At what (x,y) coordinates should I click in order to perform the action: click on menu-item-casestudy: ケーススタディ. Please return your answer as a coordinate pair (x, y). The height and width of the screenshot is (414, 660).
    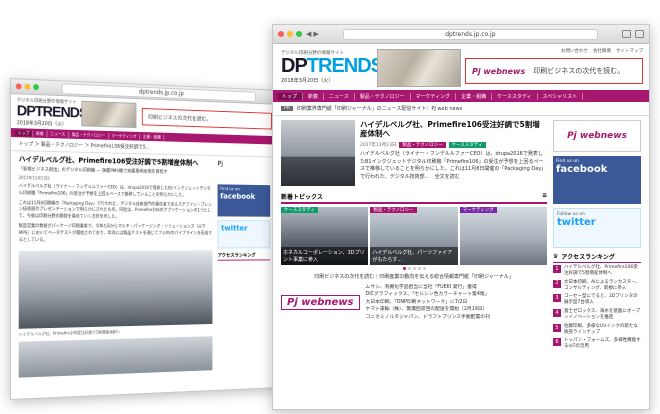
    Looking at the image, I should click on (515, 96).